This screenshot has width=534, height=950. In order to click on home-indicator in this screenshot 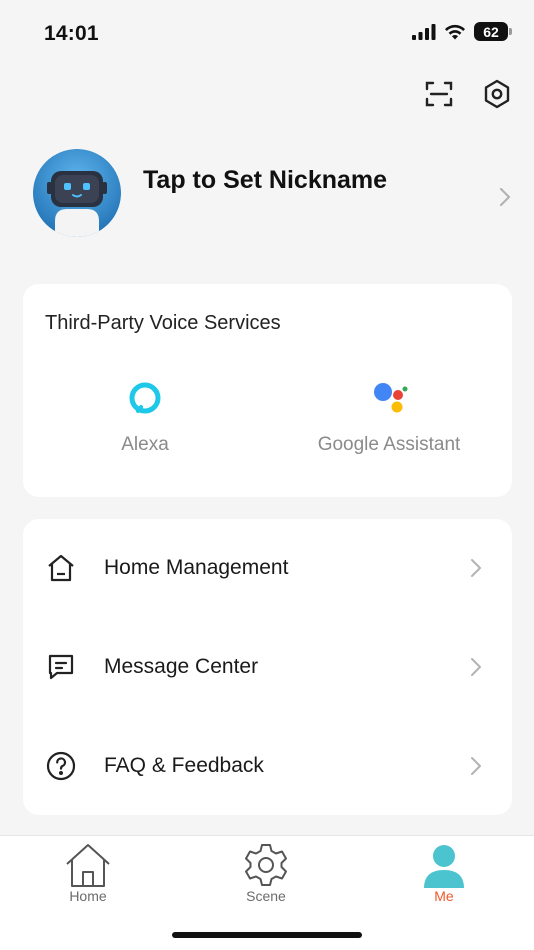, I will do `click(267, 935)`.